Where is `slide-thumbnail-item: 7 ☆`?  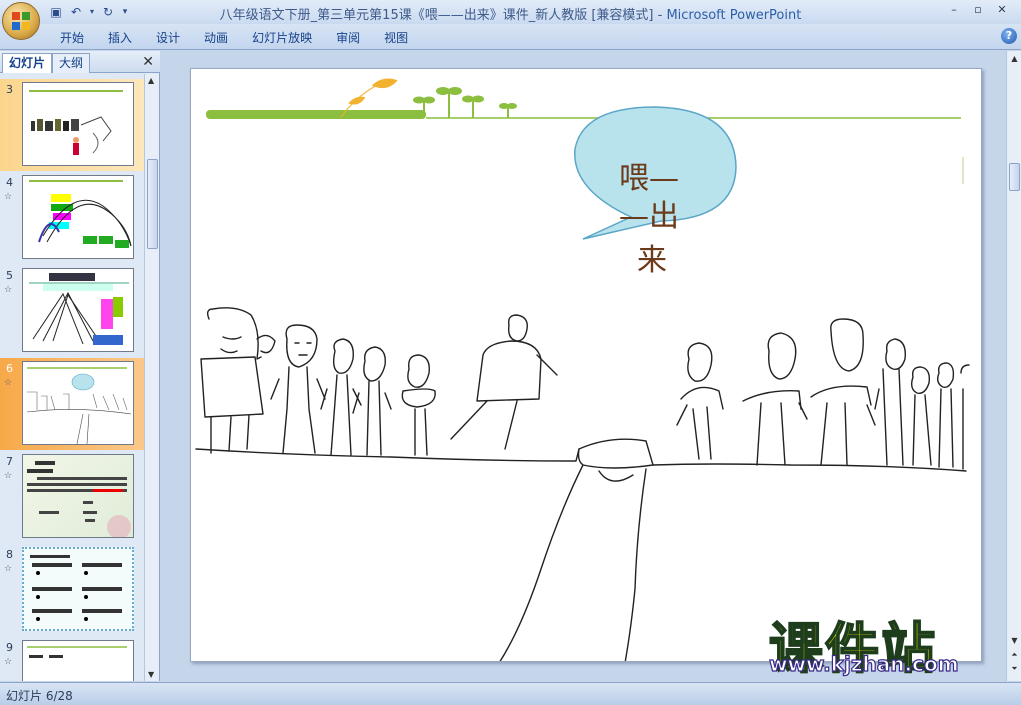 slide-thumbnail-item: 7 ☆ is located at coordinates (72, 497).